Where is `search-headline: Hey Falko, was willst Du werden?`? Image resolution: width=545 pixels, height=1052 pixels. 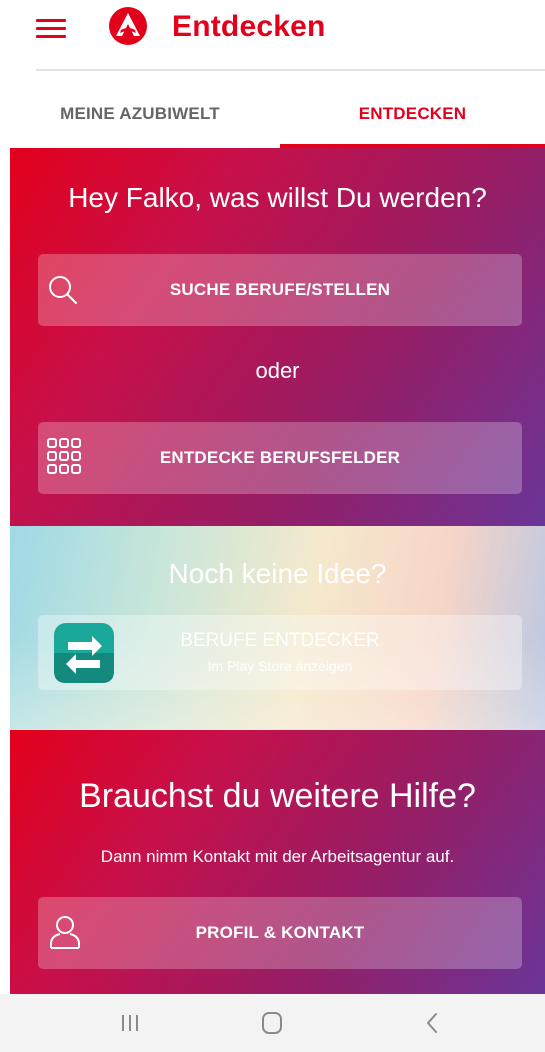 search-headline: Hey Falko, was willst Du werden? is located at coordinates (277, 197).